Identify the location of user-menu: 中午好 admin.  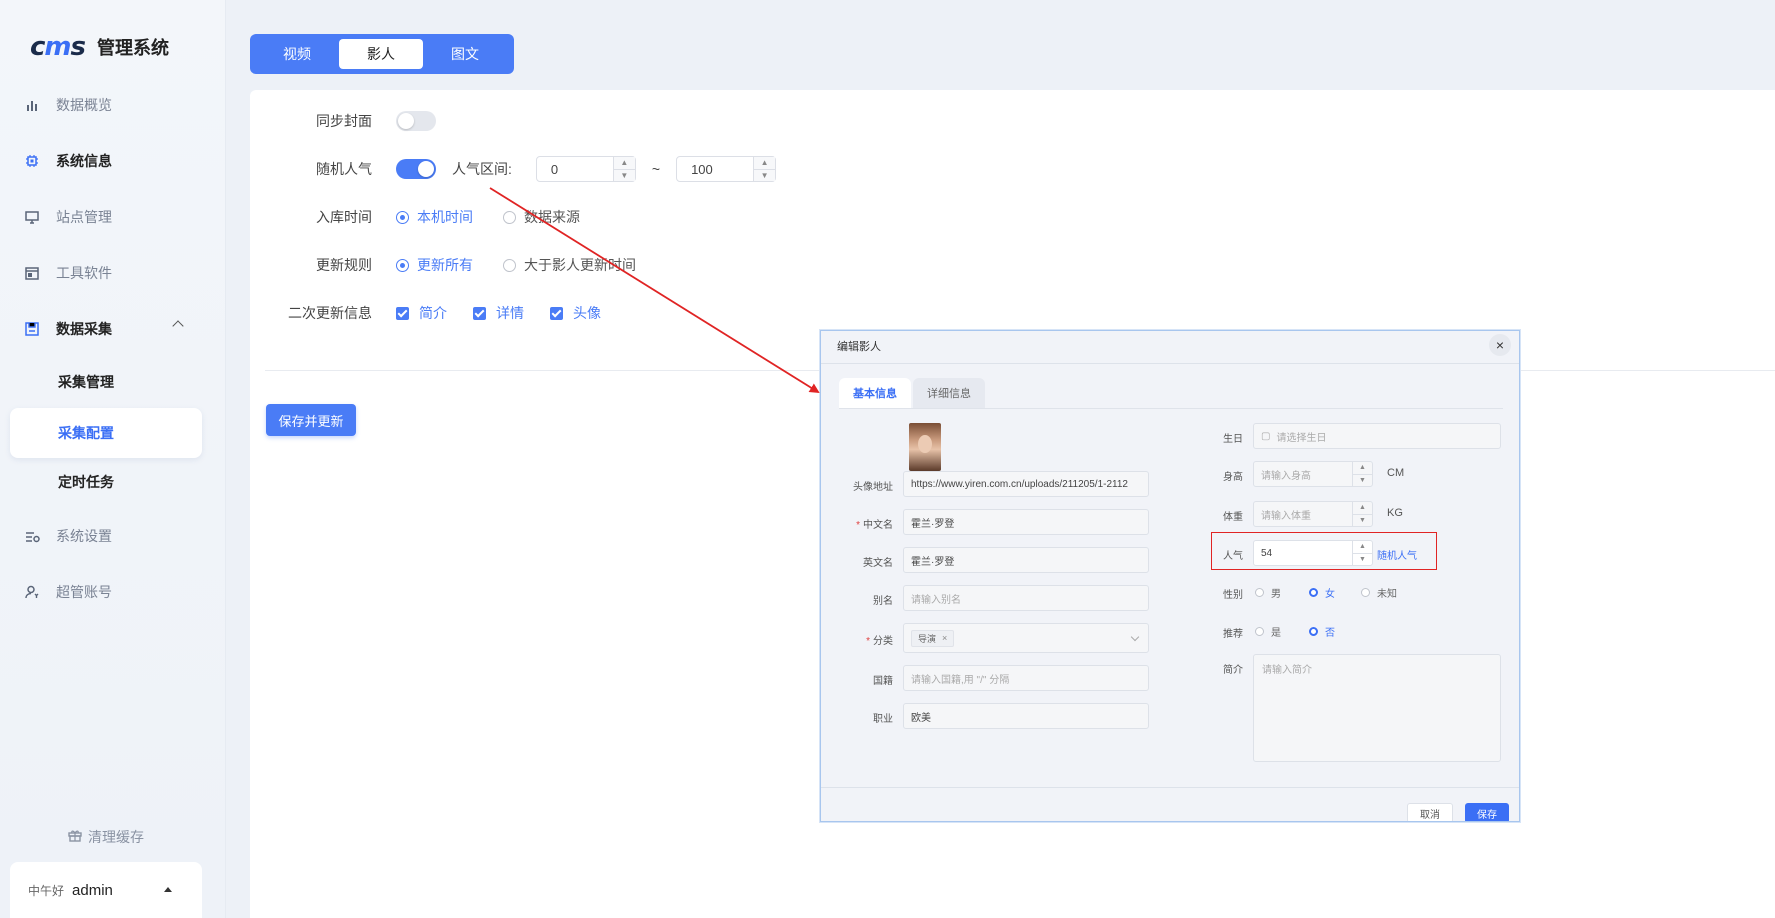
(106, 890).